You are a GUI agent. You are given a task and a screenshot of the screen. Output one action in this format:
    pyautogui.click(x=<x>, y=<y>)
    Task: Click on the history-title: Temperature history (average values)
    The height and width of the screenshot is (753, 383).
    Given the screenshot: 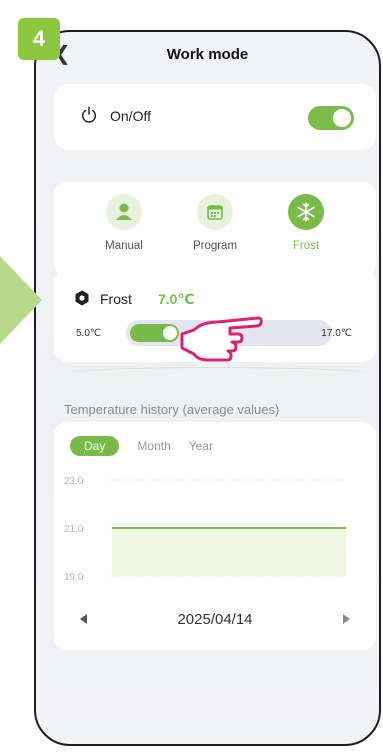 What is the action you would take?
    pyautogui.click(x=172, y=409)
    